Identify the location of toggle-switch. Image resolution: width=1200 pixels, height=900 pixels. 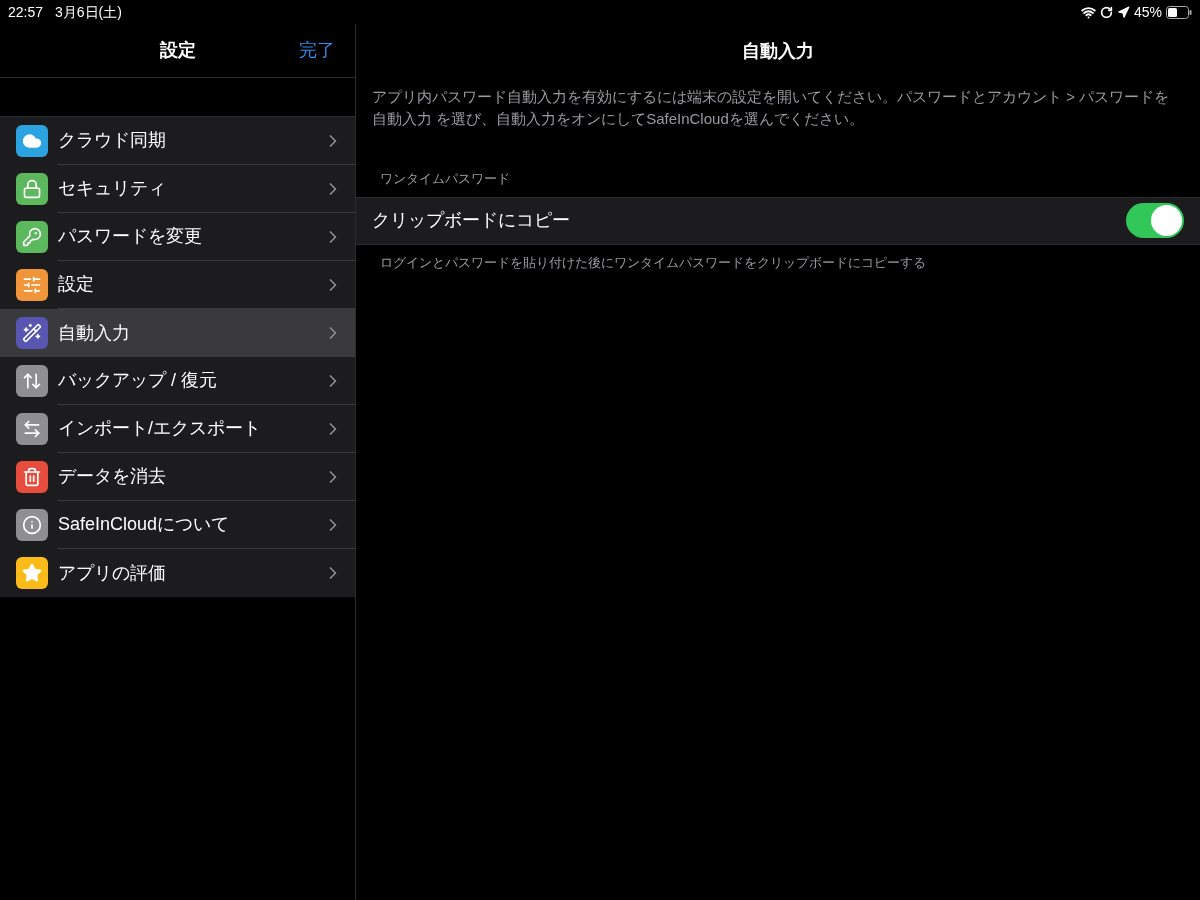
(1155, 220).